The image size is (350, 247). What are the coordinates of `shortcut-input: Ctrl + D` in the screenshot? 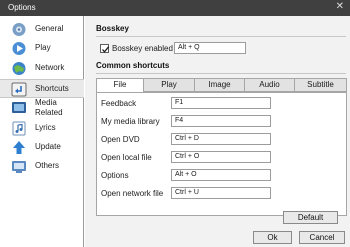 It's located at (221, 139).